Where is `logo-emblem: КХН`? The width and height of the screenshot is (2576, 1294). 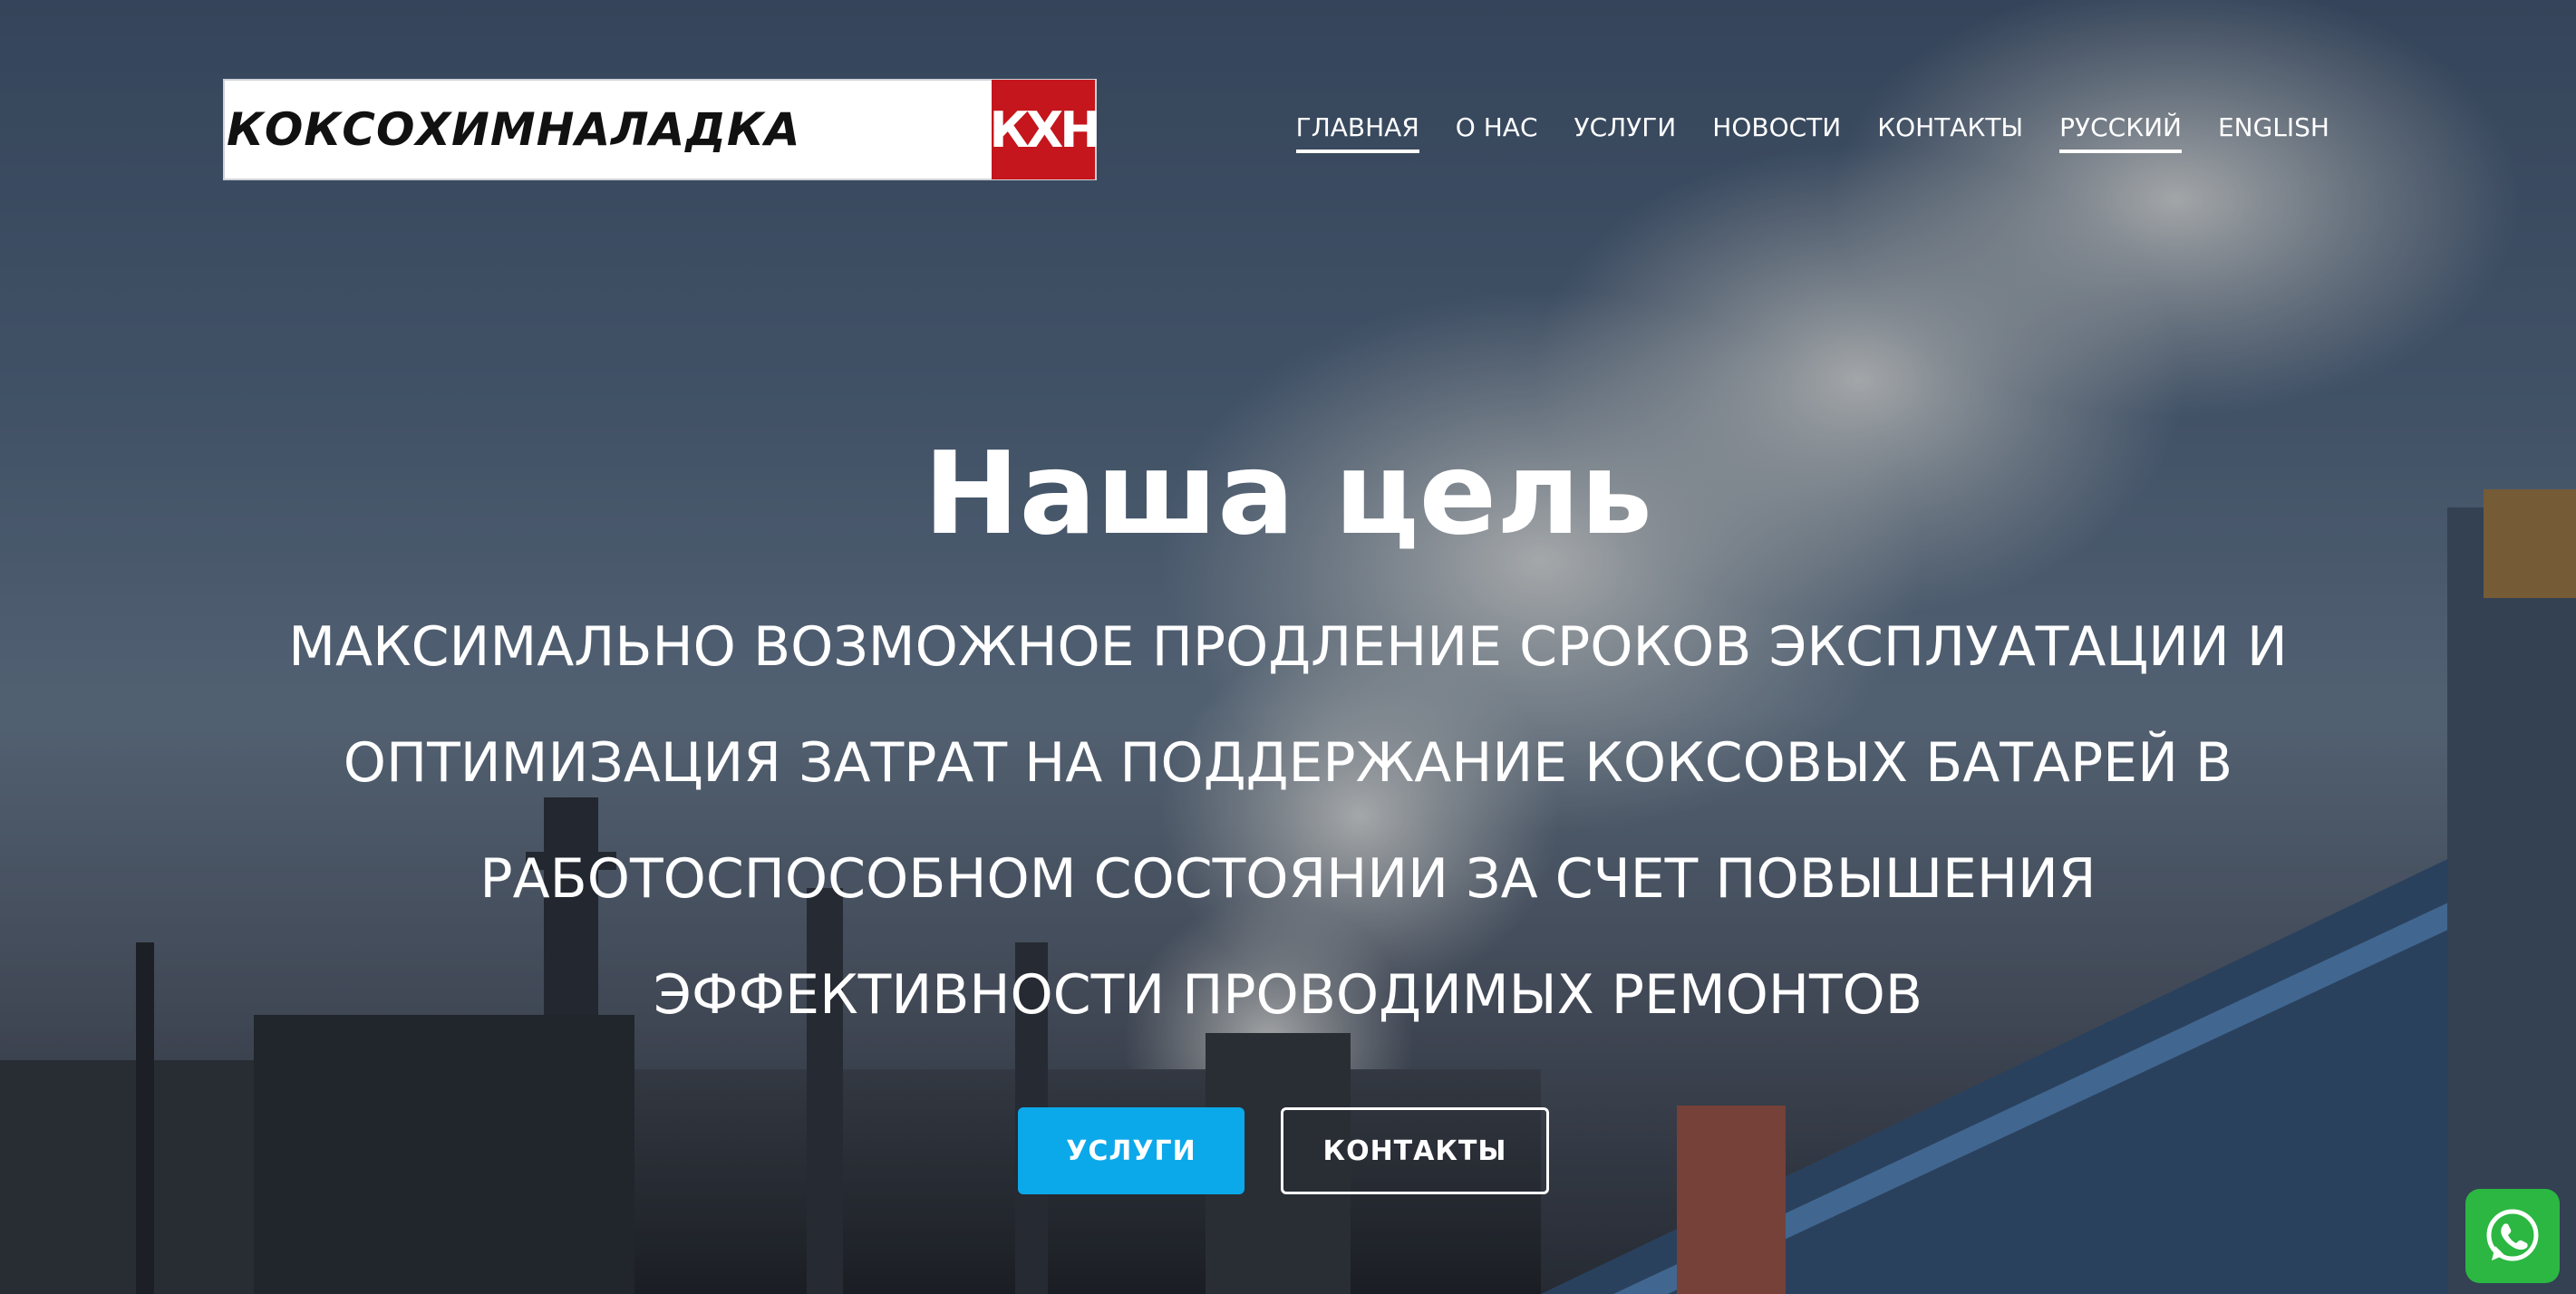 logo-emblem: КХН is located at coordinates (1045, 129).